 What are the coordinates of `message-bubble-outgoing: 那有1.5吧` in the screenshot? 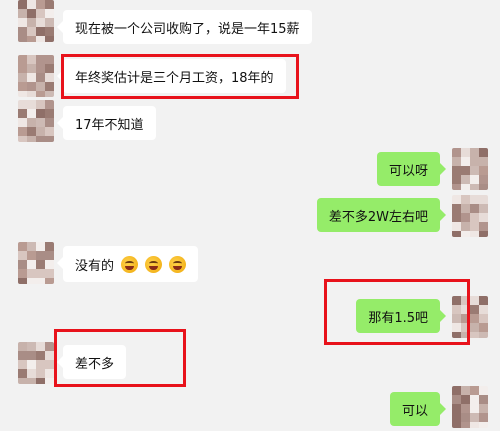 It's located at (401, 316).